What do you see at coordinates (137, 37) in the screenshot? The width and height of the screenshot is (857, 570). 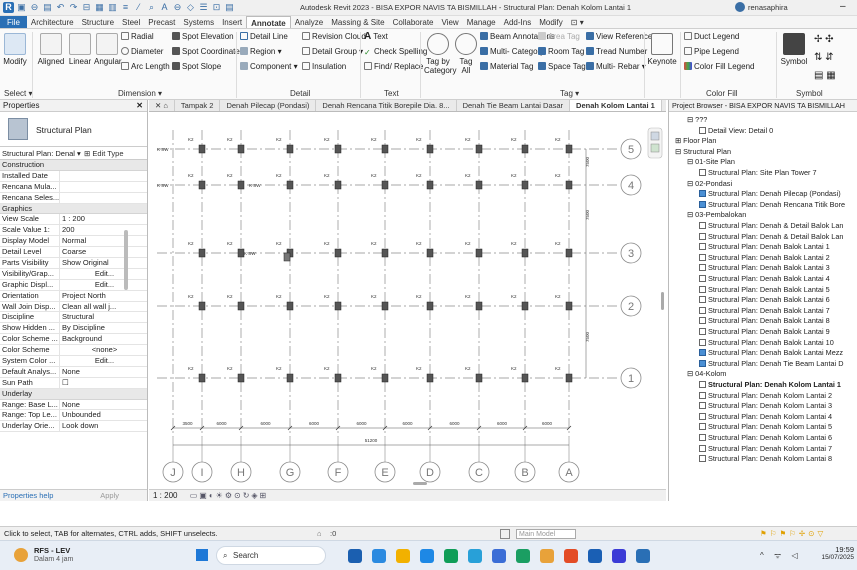 I see `radial-button: Radial` at bounding box center [137, 37].